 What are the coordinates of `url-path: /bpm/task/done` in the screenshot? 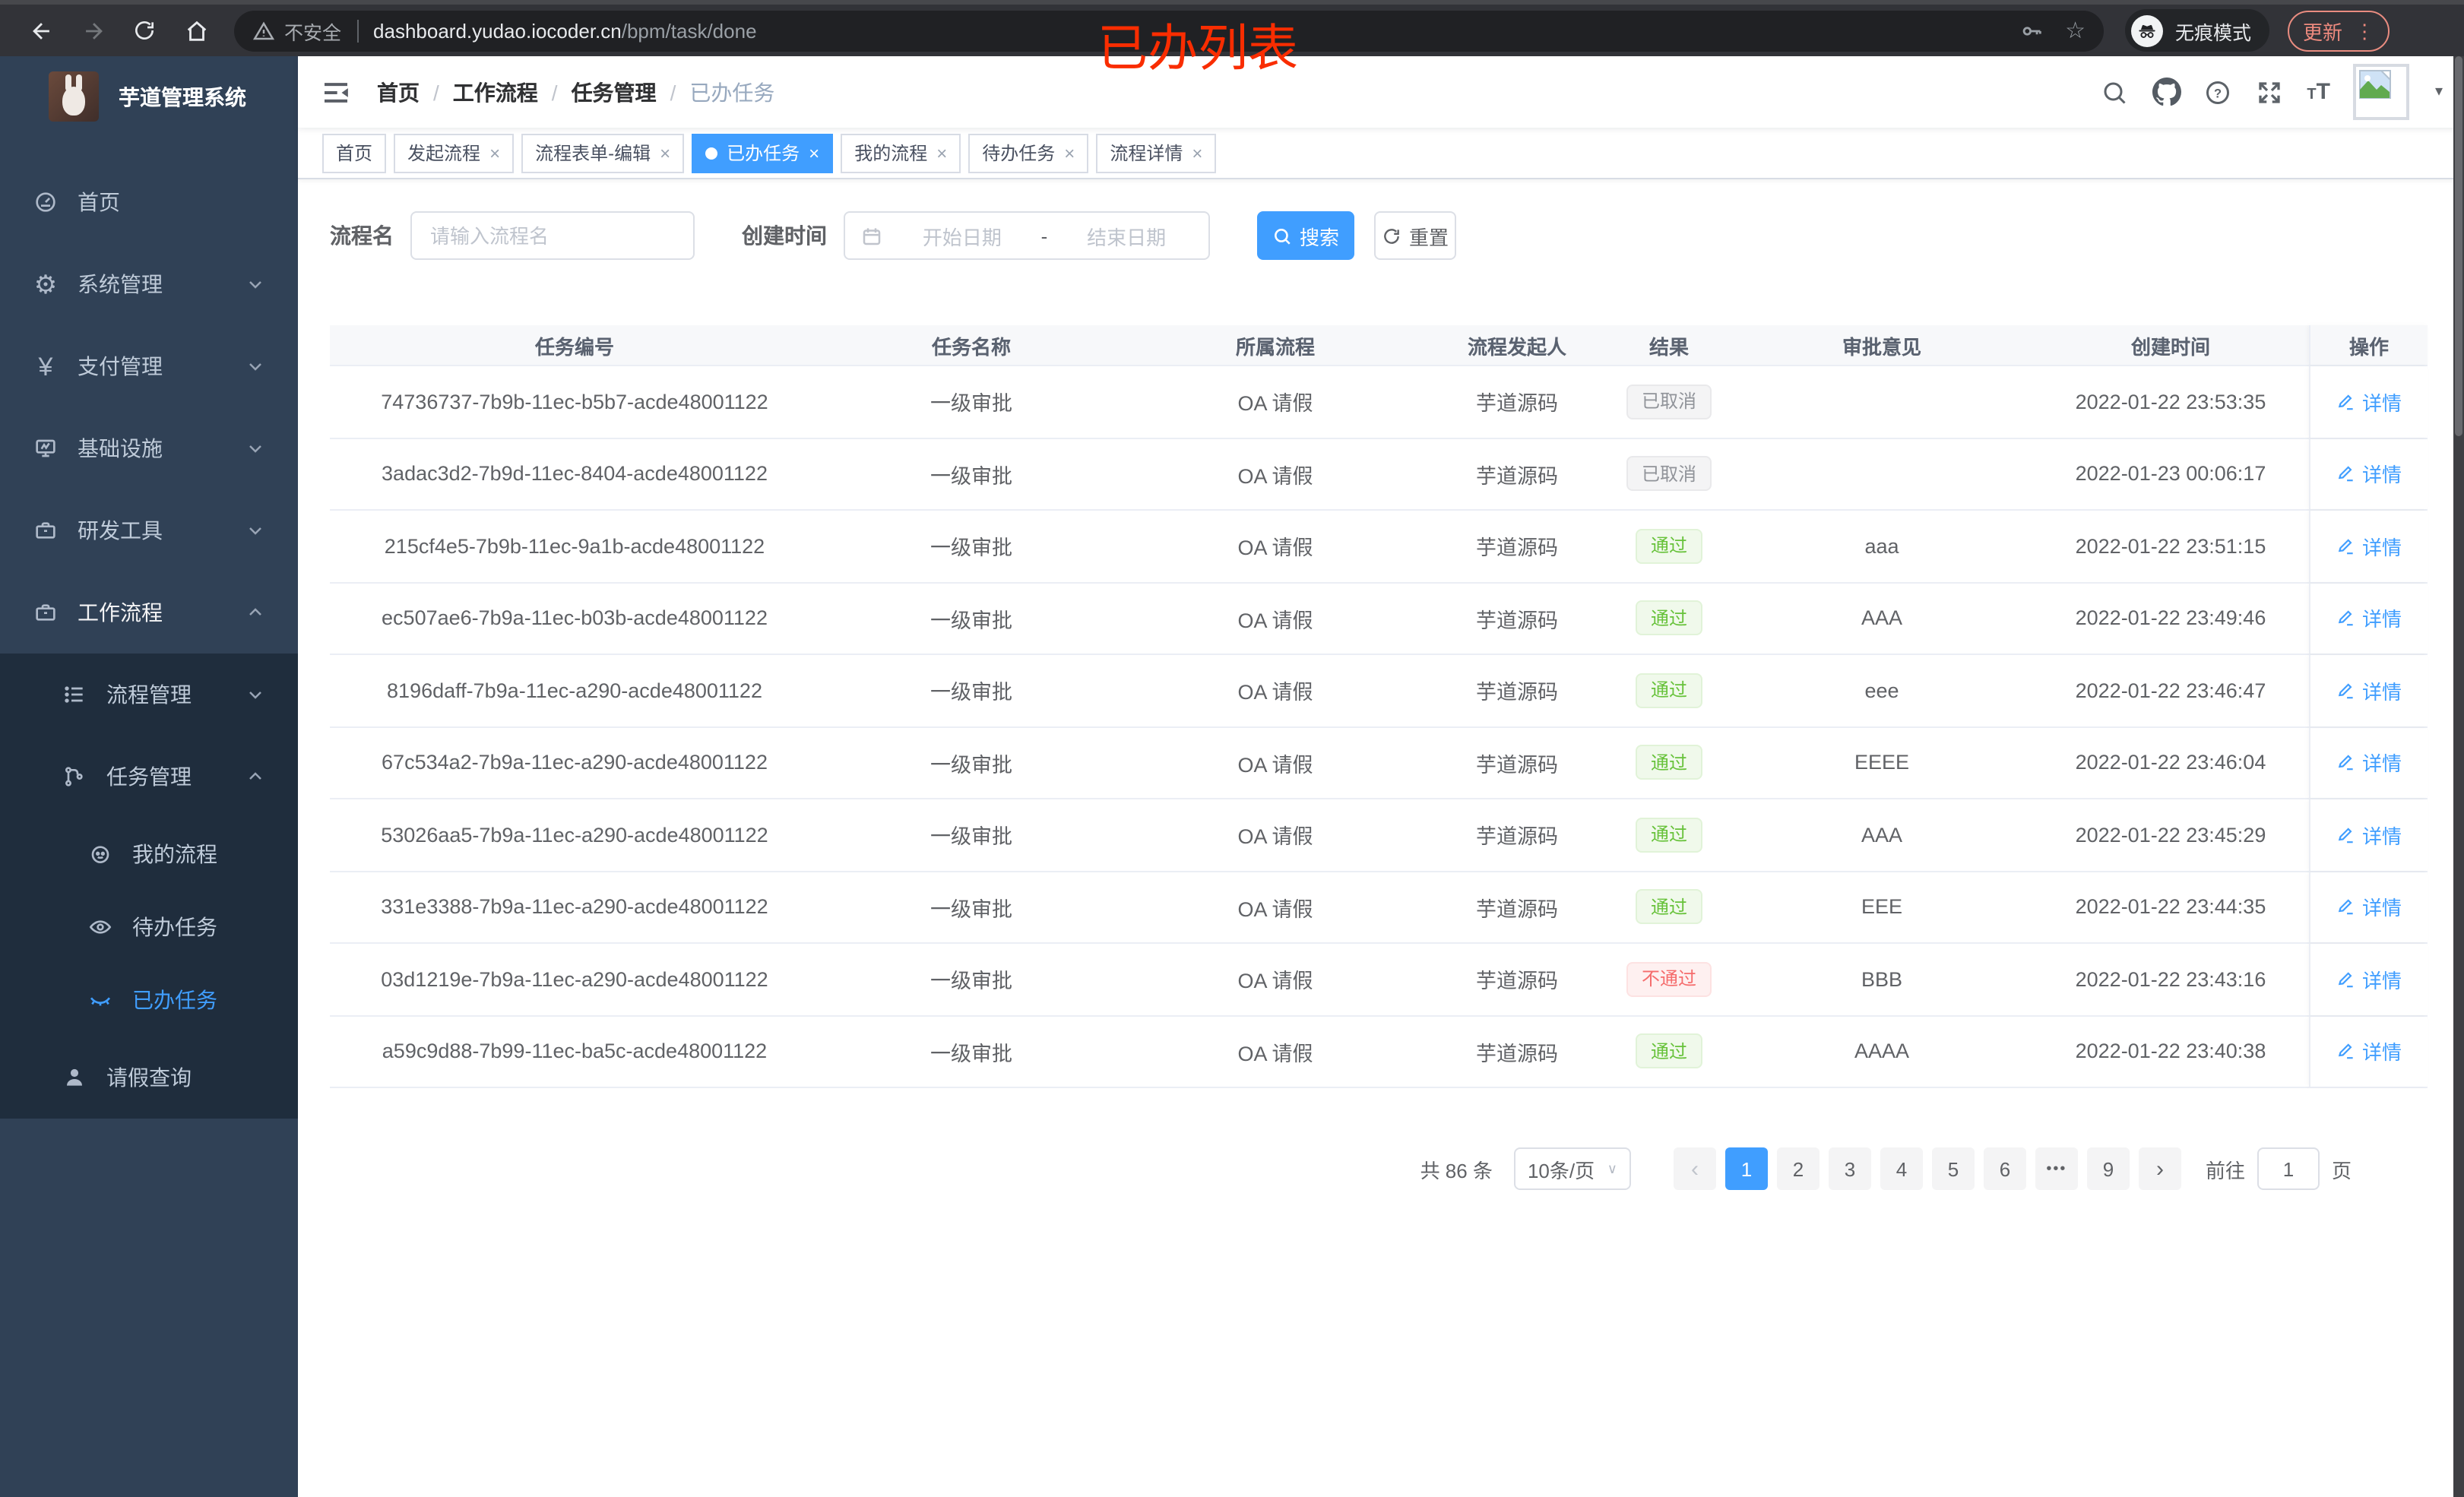 It's located at (689, 30).